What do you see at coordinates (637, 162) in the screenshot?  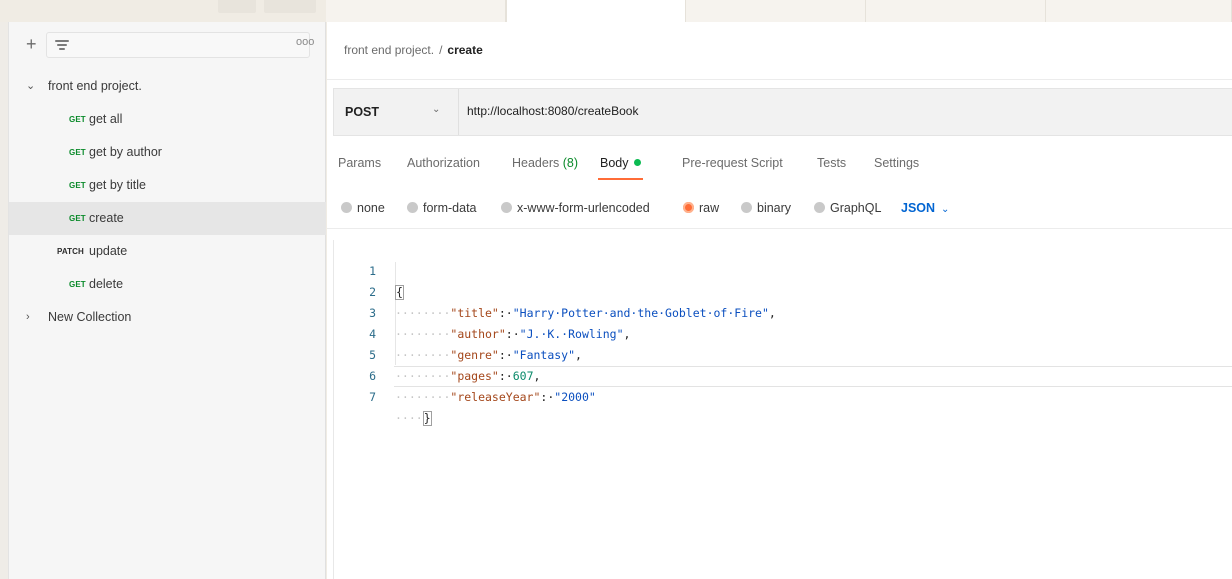 I see `body-indicator-dot` at bounding box center [637, 162].